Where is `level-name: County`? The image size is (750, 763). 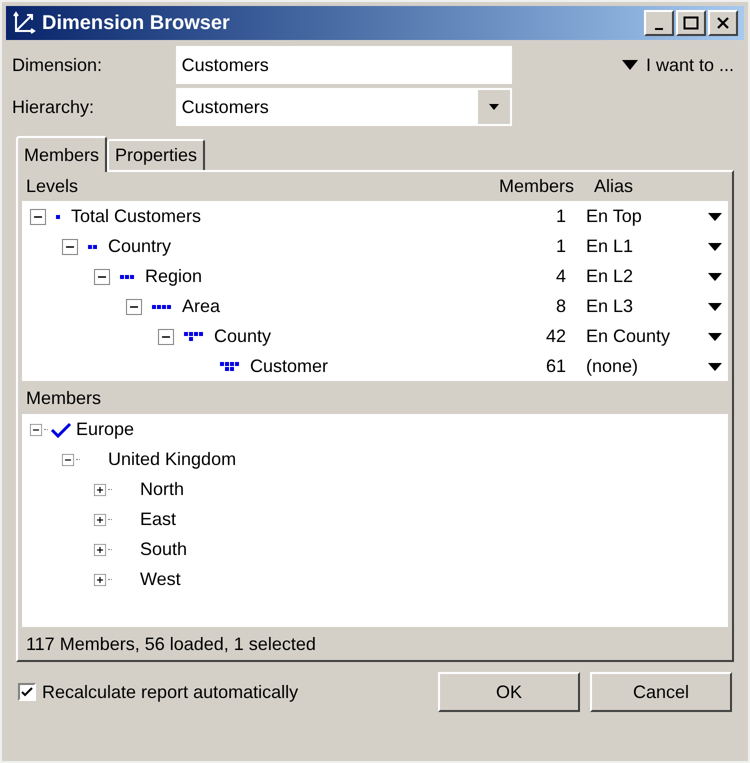
level-name: County is located at coordinates (243, 336).